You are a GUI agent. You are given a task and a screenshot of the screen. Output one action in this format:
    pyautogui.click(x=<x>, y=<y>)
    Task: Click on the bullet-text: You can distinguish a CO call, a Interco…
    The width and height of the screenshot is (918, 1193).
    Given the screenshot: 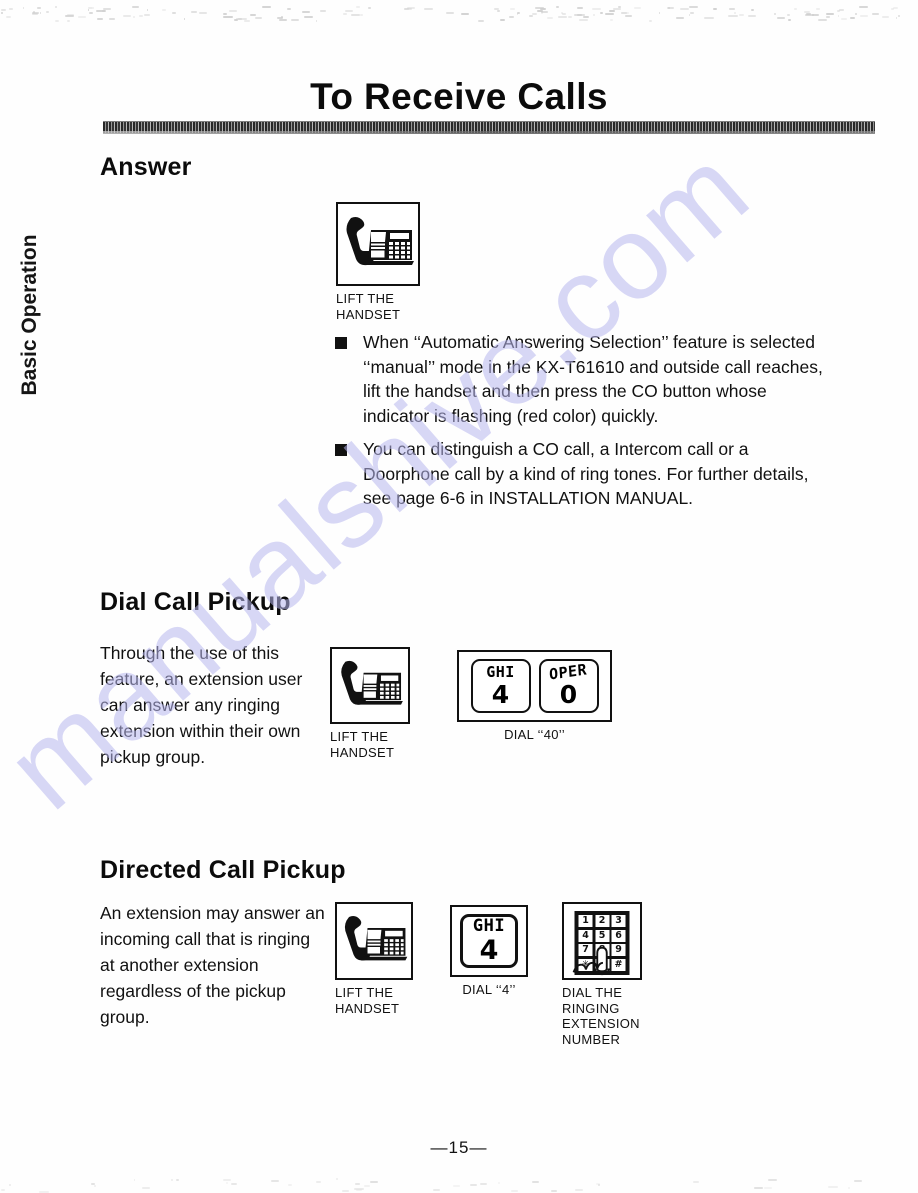 What is the action you would take?
    pyautogui.click(x=586, y=473)
    